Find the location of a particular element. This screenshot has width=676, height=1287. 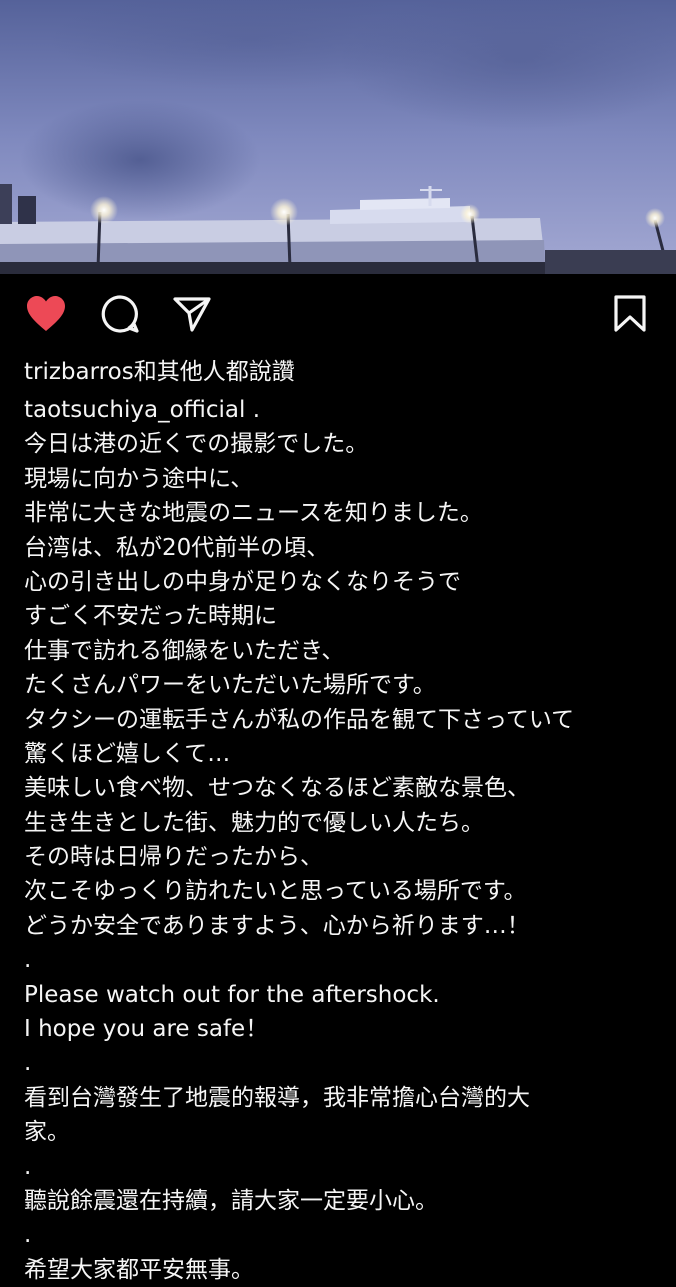

bookmark-icon is located at coordinates (630, 313).